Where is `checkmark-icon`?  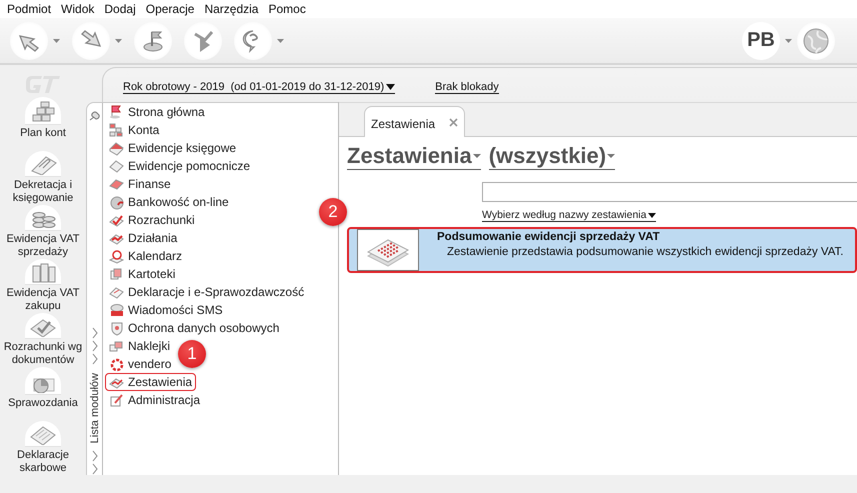
checkmark-icon is located at coordinates (116, 220).